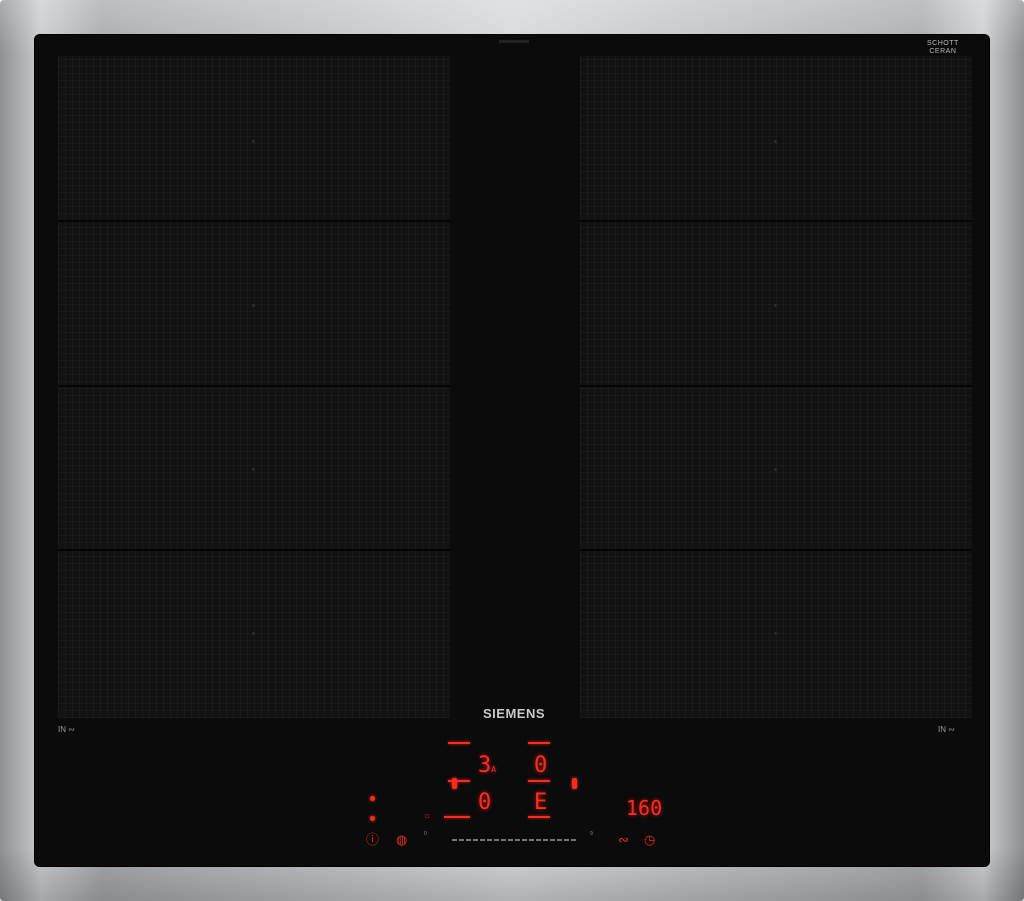  What do you see at coordinates (574, 783) in the screenshot?
I see `right-zone-select-button` at bounding box center [574, 783].